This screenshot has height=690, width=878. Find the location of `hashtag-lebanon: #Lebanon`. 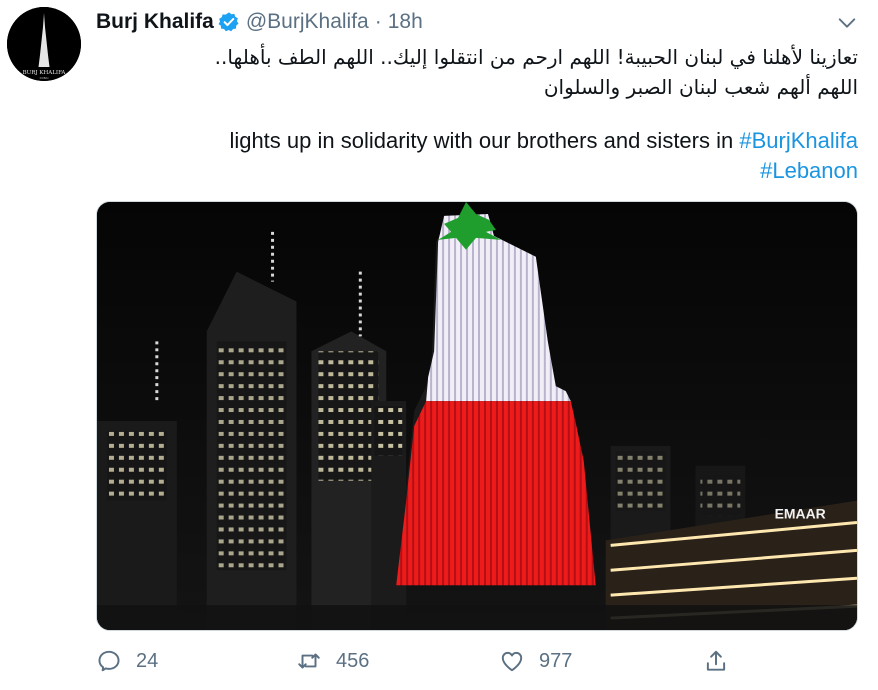

hashtag-lebanon: #Lebanon is located at coordinates (809, 170).